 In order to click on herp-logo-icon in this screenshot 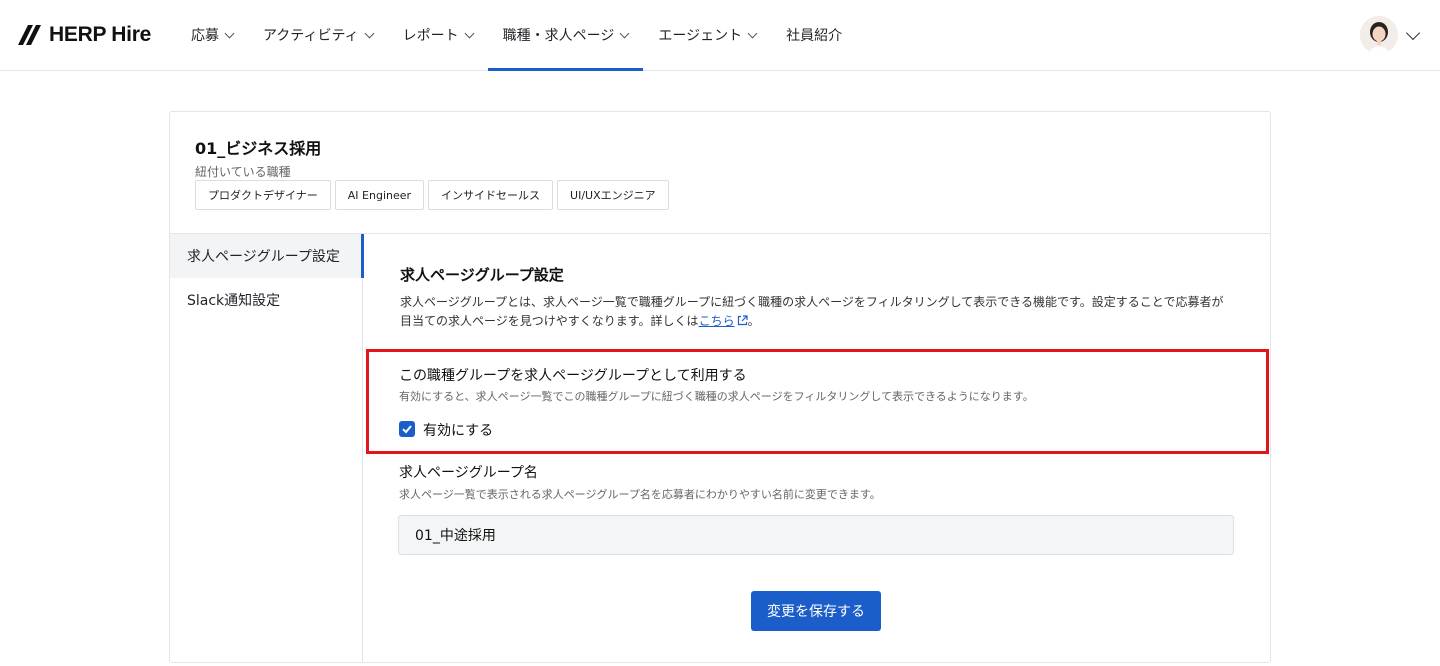, I will do `click(29, 35)`.